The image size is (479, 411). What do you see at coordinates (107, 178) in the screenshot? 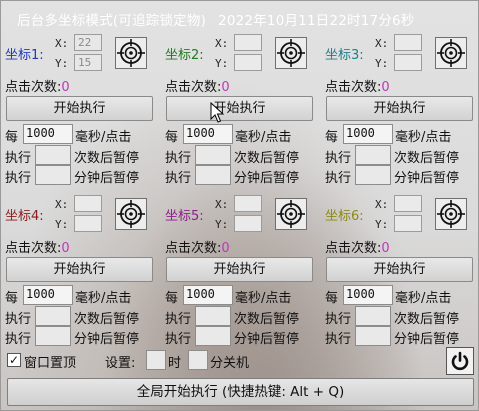
I see `pause-after-minutes-label: 分钟后暂停` at bounding box center [107, 178].